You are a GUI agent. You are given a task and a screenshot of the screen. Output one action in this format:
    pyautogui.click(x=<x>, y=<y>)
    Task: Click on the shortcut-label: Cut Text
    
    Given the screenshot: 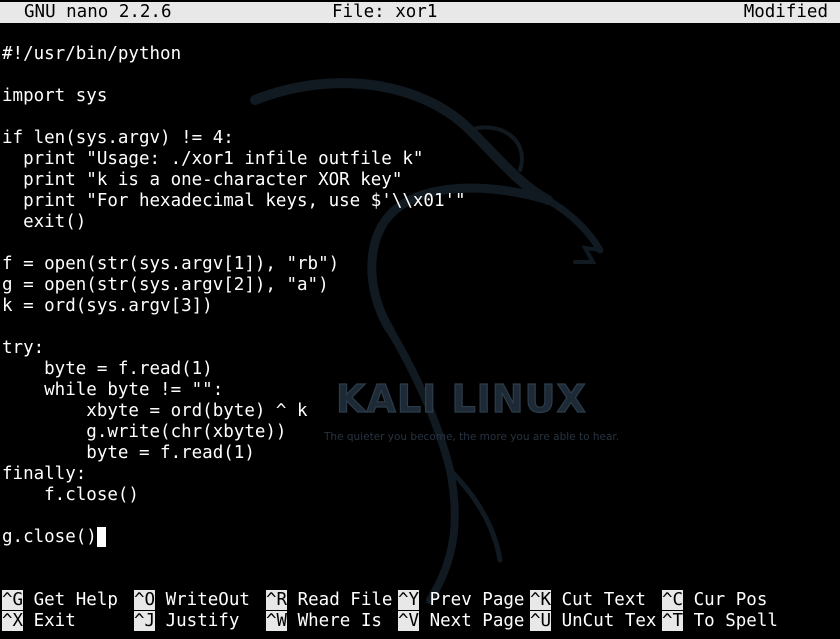 What is the action you would take?
    pyautogui.click(x=598, y=600)
    